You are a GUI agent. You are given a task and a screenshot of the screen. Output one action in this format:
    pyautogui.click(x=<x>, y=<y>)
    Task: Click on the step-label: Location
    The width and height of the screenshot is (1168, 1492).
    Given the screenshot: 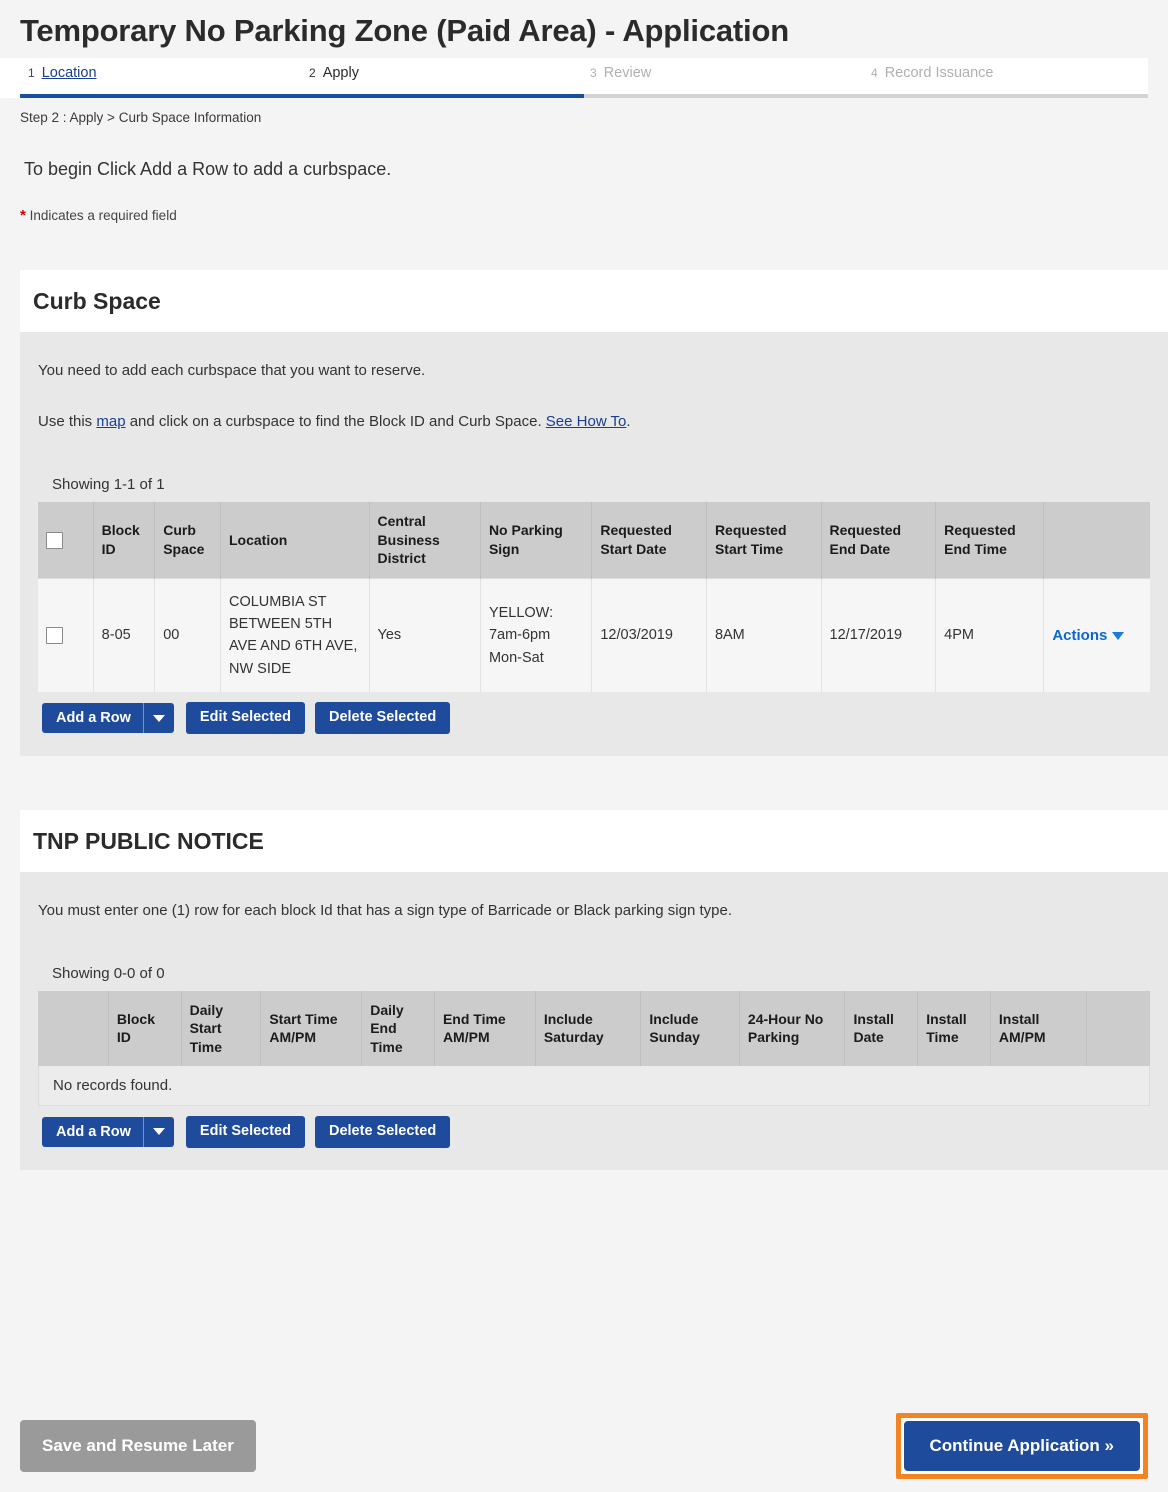 What is the action you would take?
    pyautogui.click(x=69, y=73)
    